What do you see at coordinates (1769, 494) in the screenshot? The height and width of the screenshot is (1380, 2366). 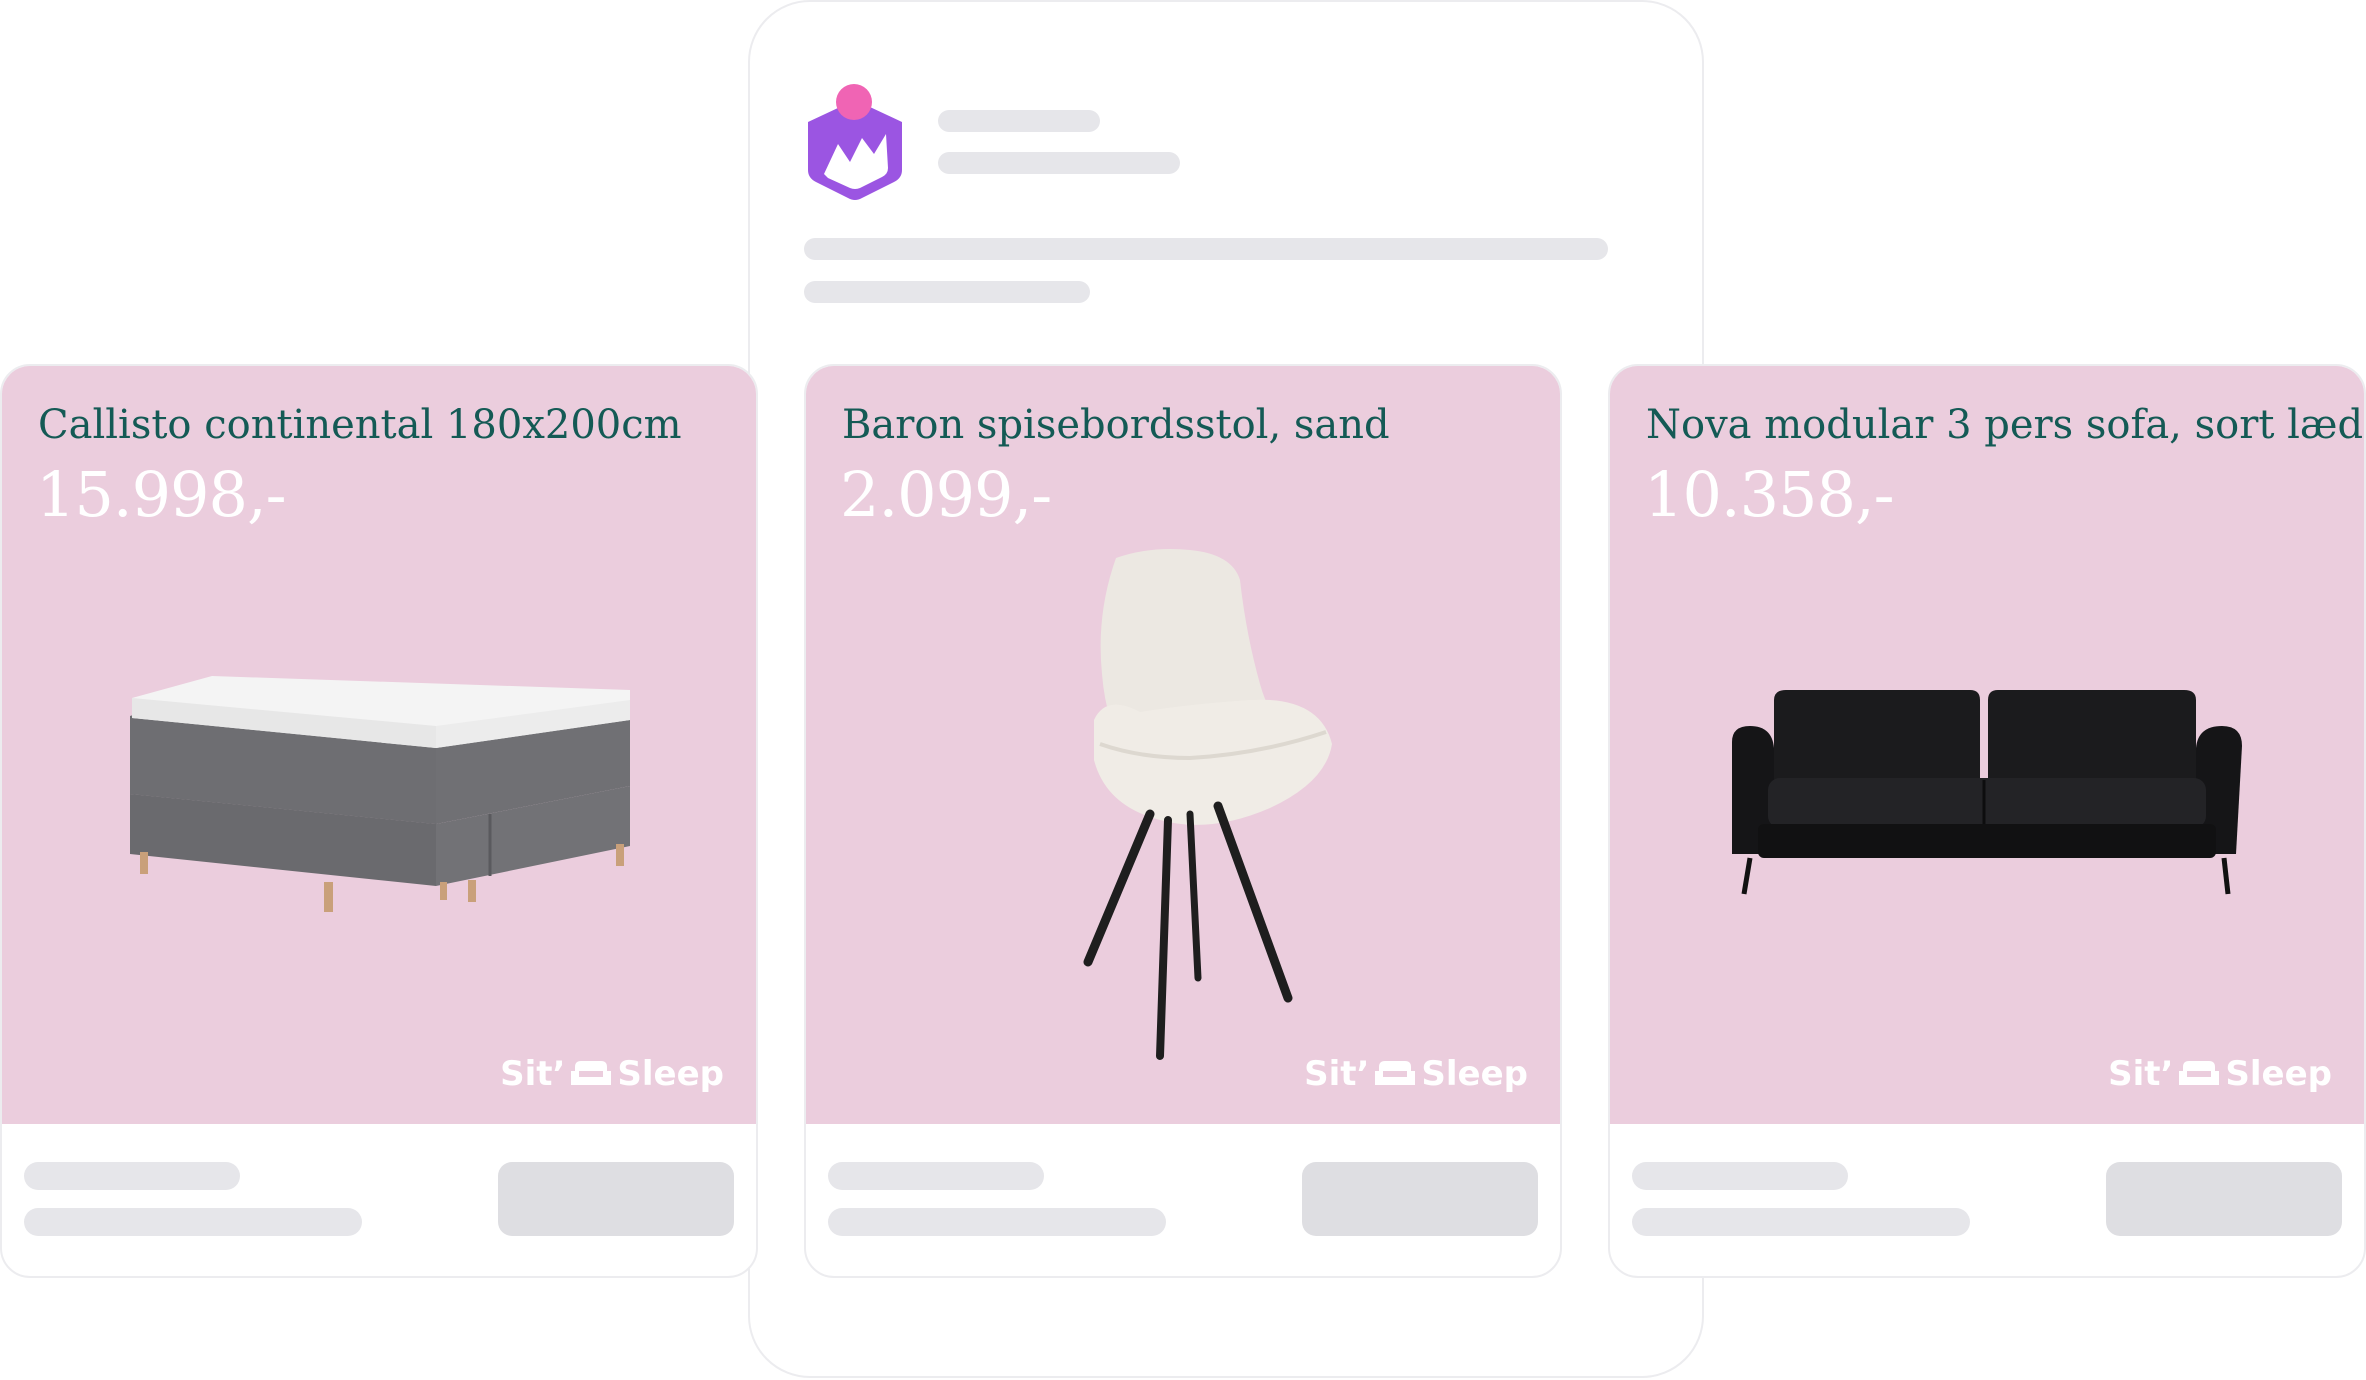 I see `product-price: 10.358,-` at bounding box center [1769, 494].